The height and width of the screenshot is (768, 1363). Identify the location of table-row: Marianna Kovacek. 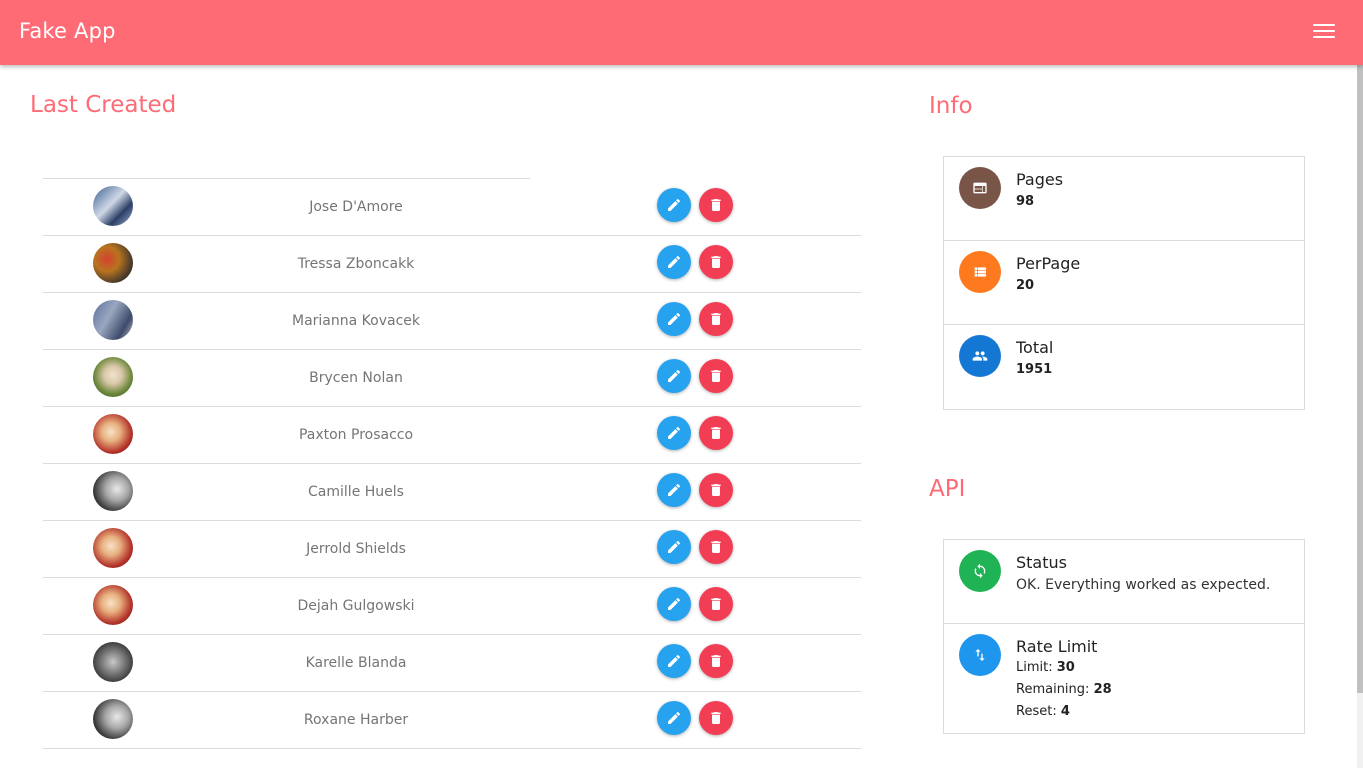
(452, 321).